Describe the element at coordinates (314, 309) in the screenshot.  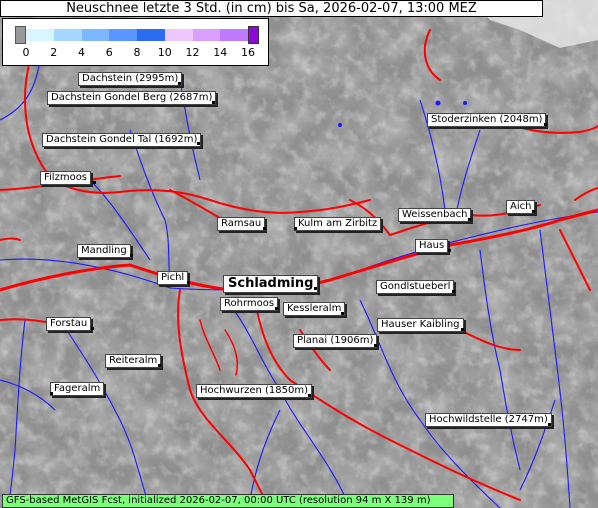
I see `place-label-kessleralm: Kessleralm` at that location.